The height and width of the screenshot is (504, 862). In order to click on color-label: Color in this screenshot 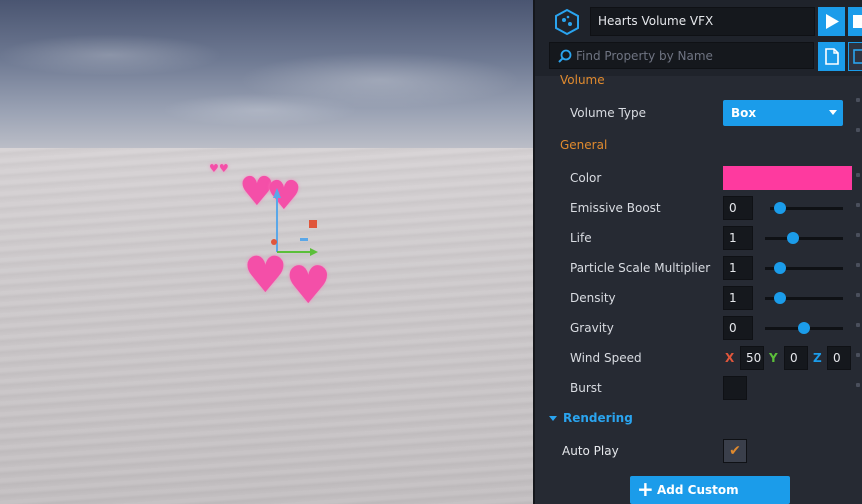, I will do `click(586, 178)`.